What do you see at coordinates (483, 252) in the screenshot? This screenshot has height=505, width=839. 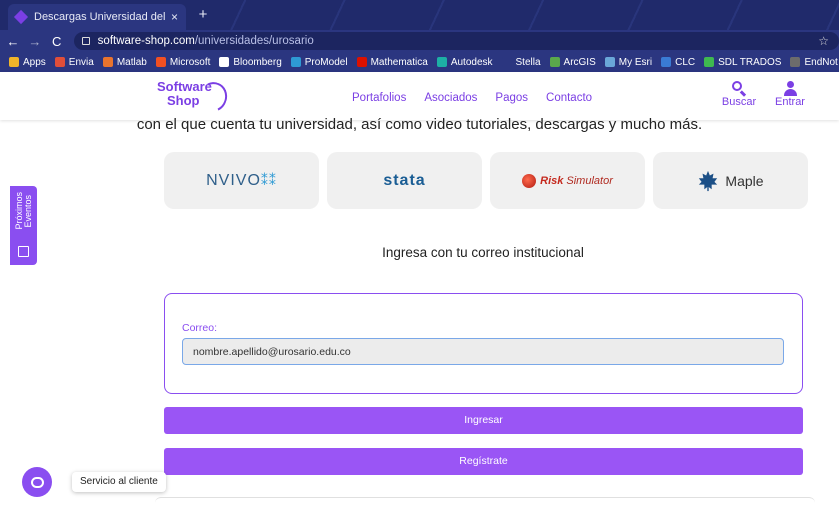 I see `login-heading: Ingresa con tu correo institucional` at bounding box center [483, 252].